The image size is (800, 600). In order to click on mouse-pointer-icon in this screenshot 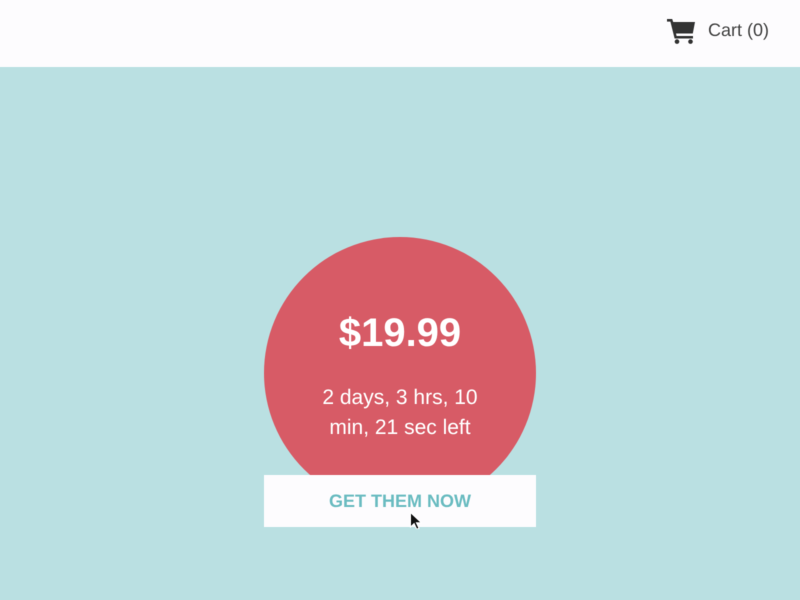, I will do `click(416, 520)`.